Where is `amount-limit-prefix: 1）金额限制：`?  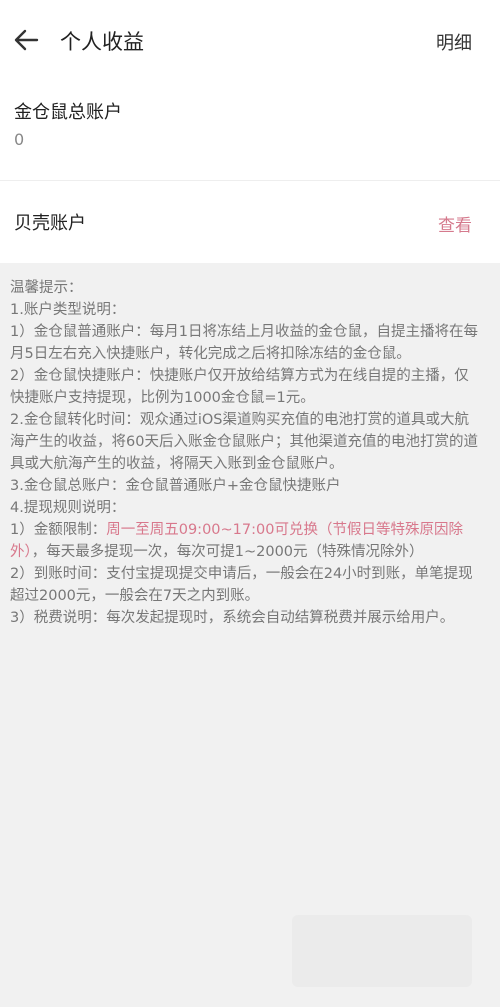
amount-limit-prefix: 1）金额限制： is located at coordinates (58, 530).